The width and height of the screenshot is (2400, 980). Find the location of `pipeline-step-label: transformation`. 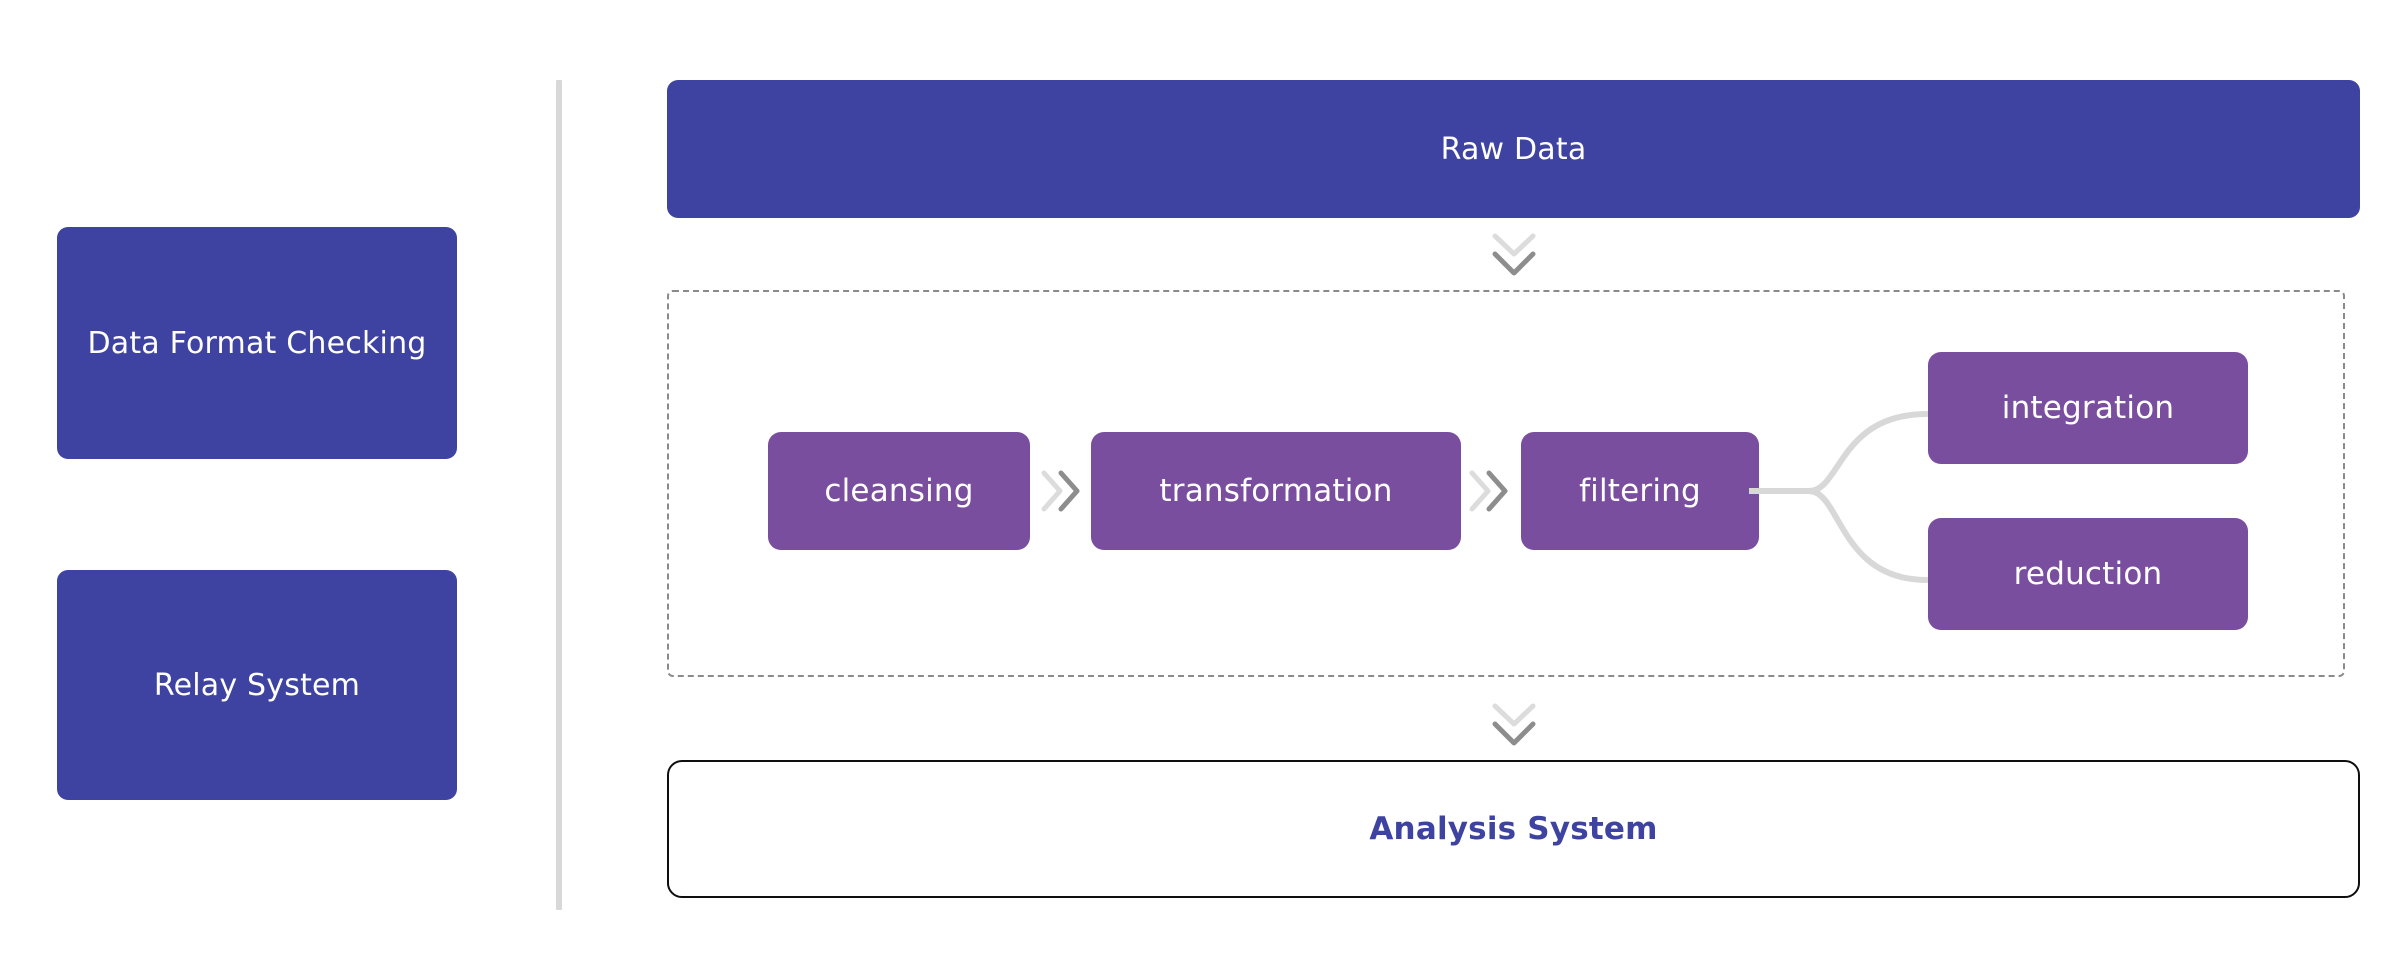

pipeline-step-label: transformation is located at coordinates (1276, 491).